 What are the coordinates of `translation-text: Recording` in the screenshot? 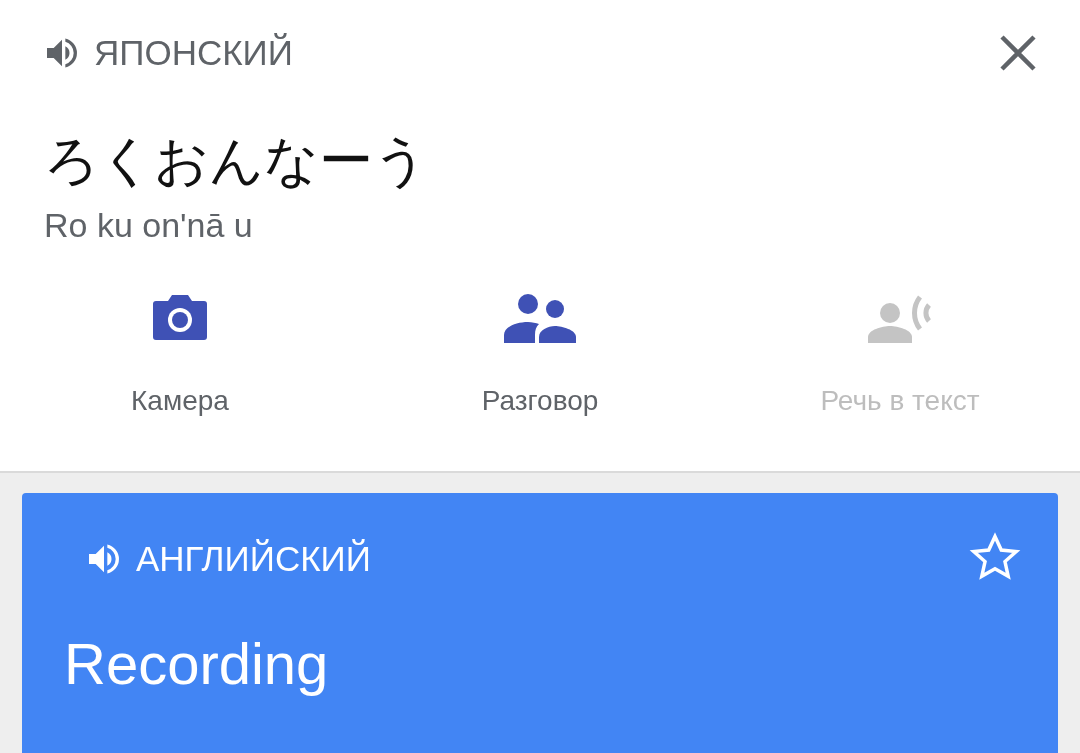 It's located at (197, 663).